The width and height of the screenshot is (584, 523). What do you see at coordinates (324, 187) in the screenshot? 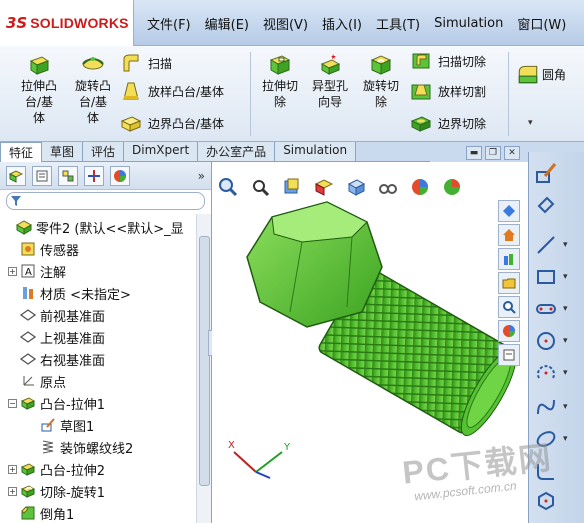
I see `section-view-icon` at bounding box center [324, 187].